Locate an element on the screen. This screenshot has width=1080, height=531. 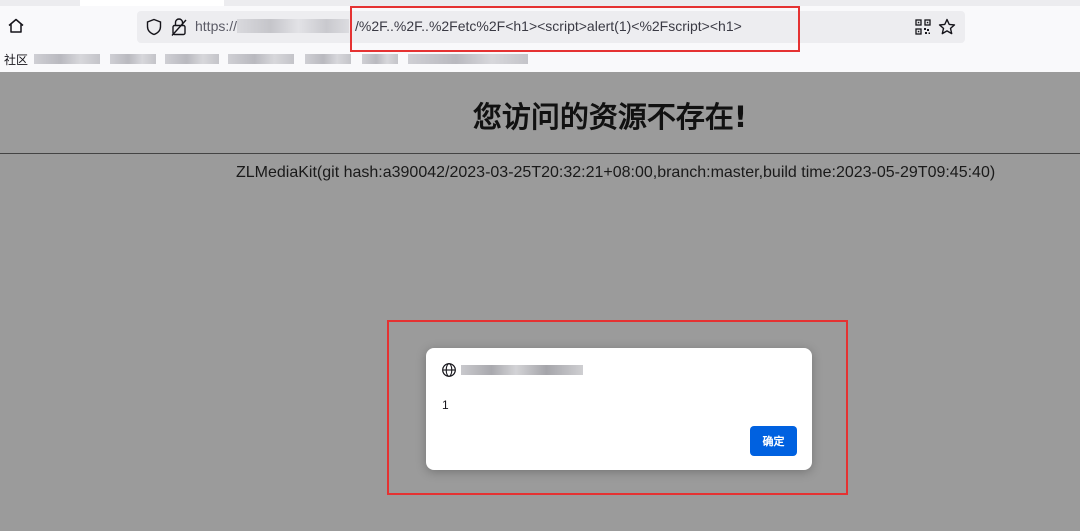
alert-dialog: 1 确定 is located at coordinates (619, 409).